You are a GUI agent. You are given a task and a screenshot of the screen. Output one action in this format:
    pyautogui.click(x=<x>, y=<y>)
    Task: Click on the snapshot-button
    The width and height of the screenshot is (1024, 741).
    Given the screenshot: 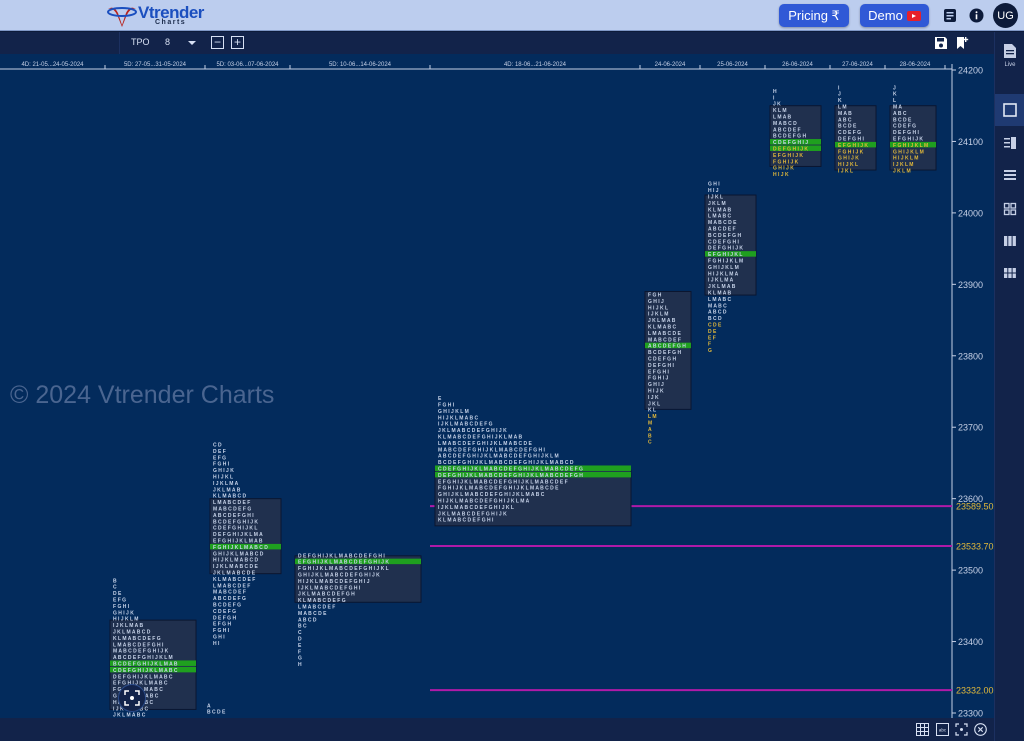 What is the action you would take?
    pyautogui.click(x=132, y=698)
    